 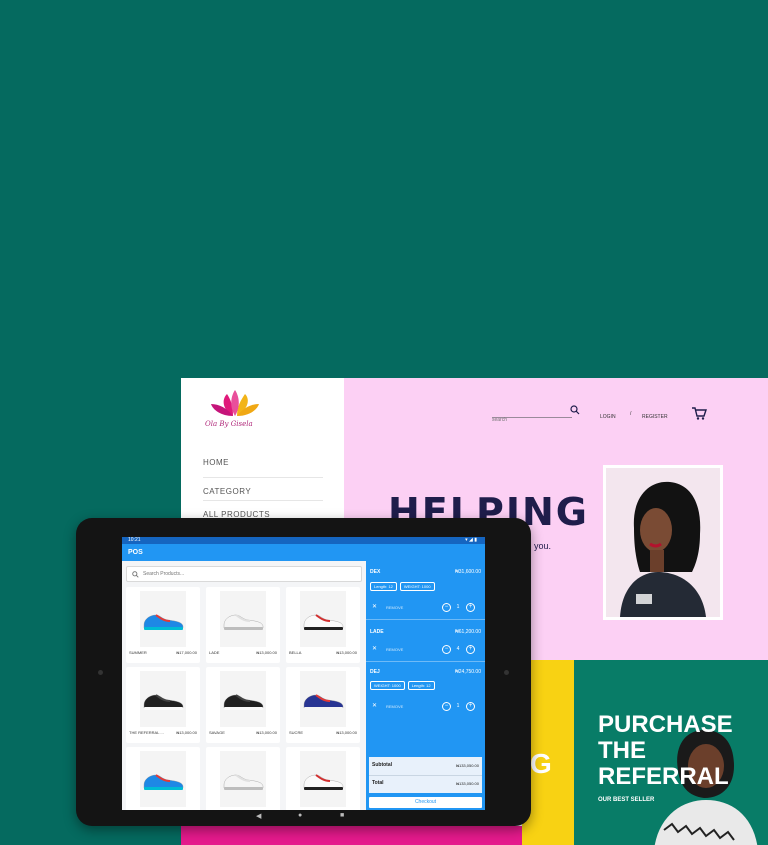 I want to click on promo-line-1: PURCHASE, so click(x=665, y=724).